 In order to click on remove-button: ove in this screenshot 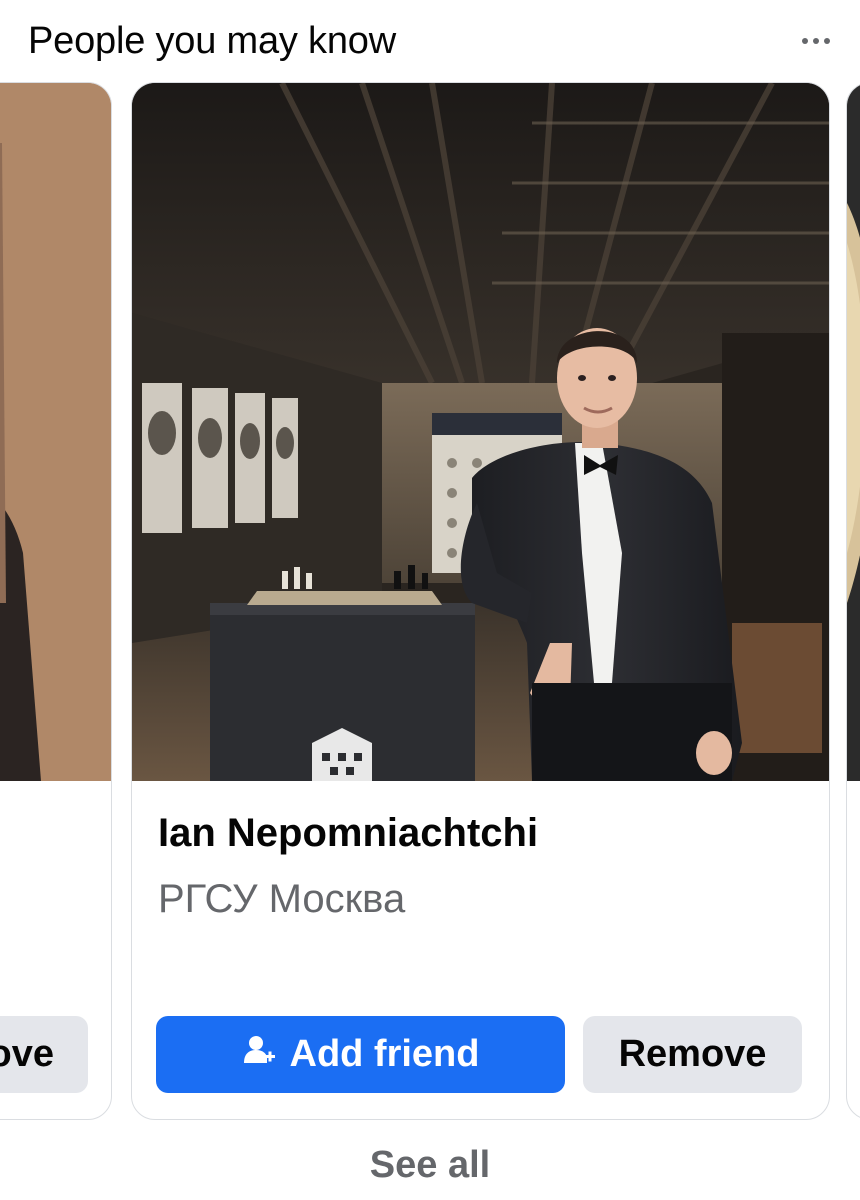, I will do `click(44, 1054)`.